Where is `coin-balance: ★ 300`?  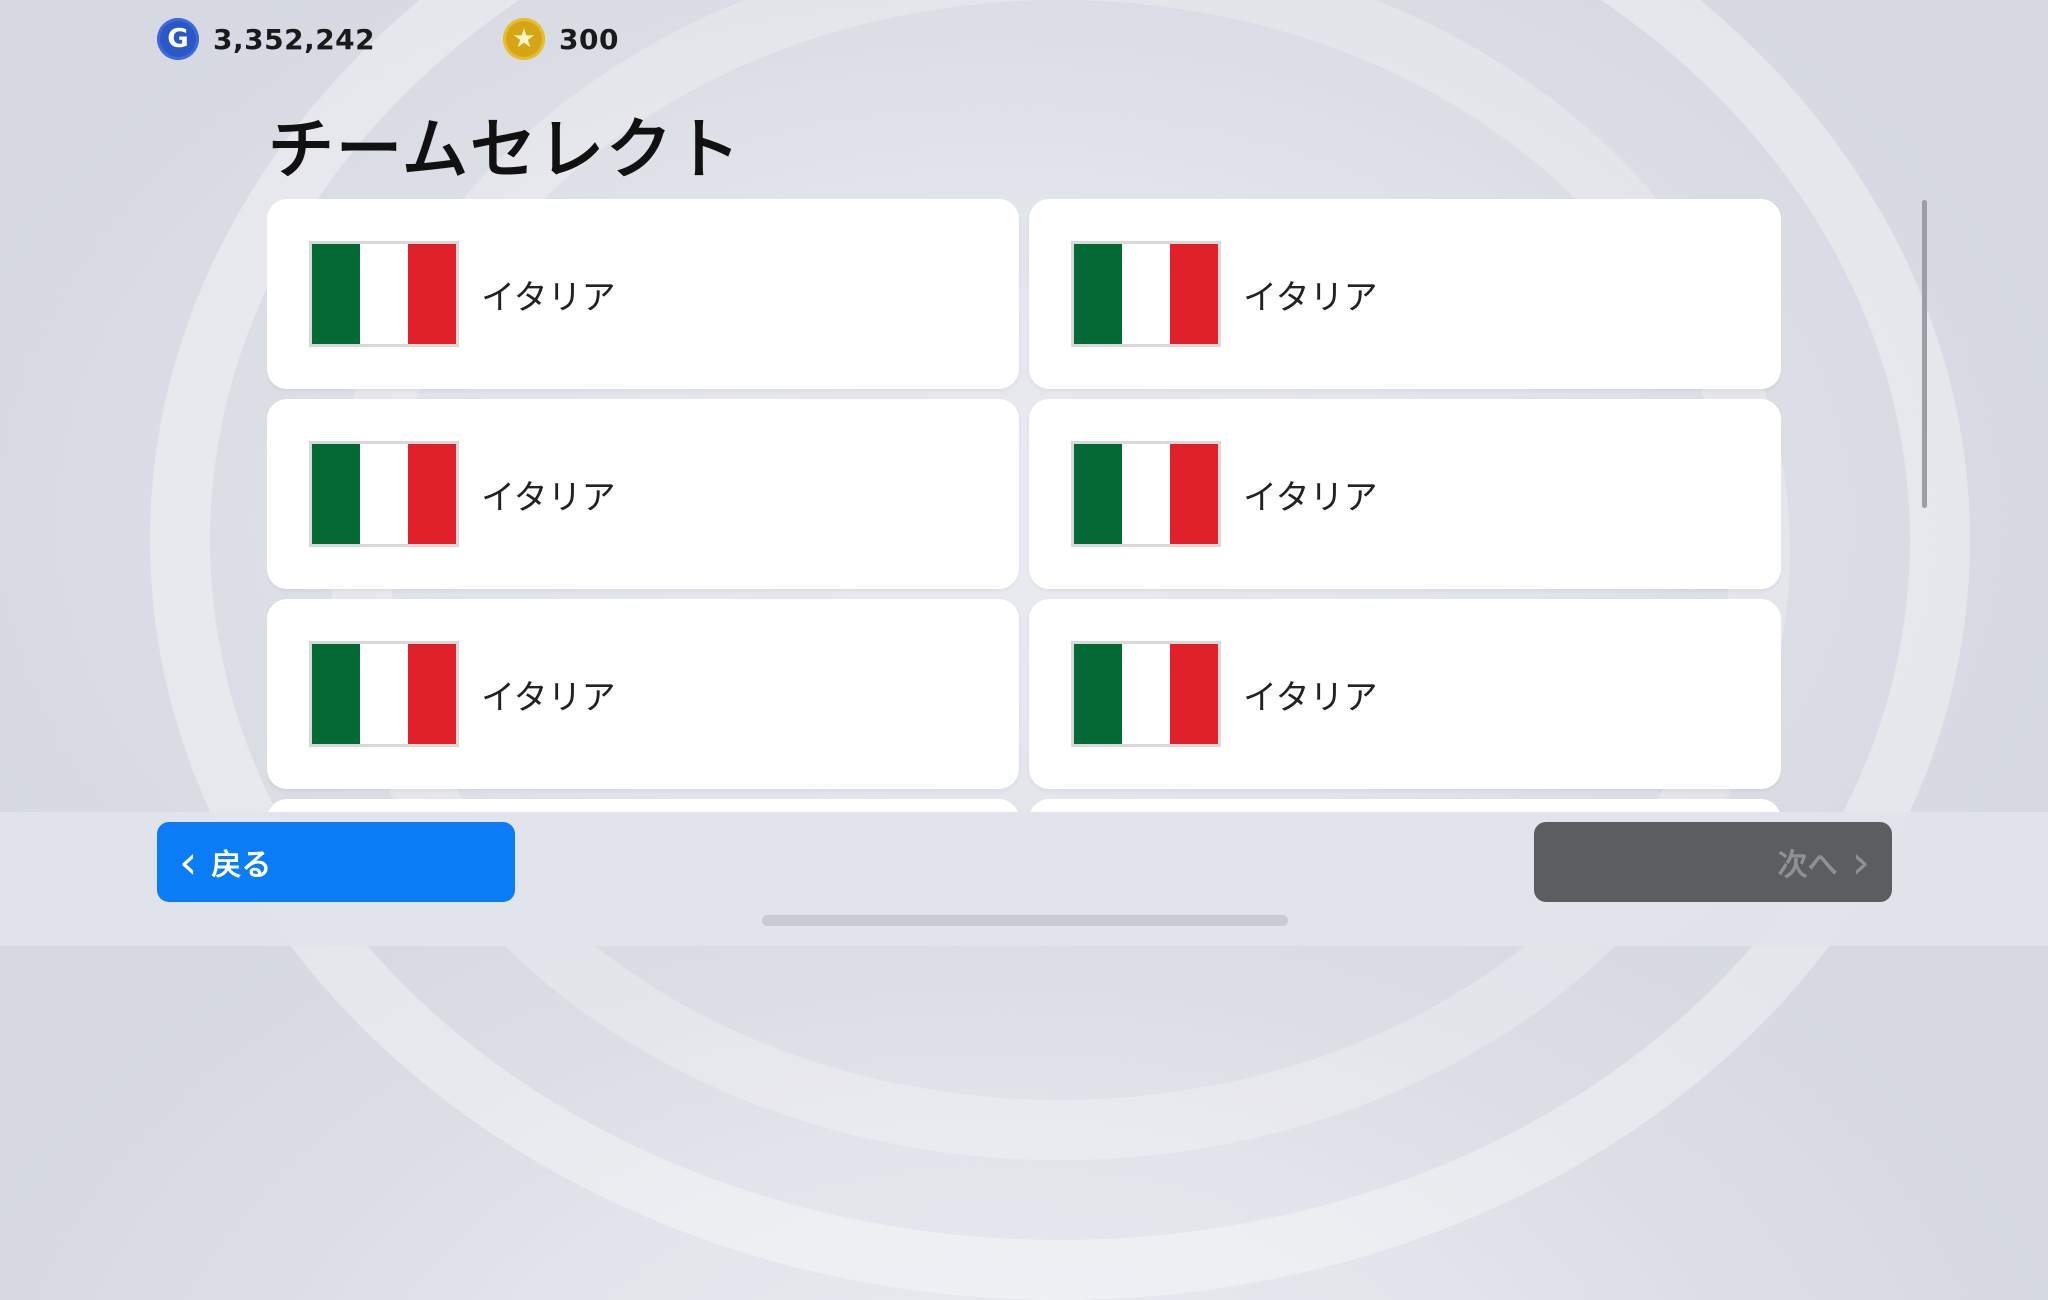 coin-balance: ★ 300 is located at coordinates (561, 39).